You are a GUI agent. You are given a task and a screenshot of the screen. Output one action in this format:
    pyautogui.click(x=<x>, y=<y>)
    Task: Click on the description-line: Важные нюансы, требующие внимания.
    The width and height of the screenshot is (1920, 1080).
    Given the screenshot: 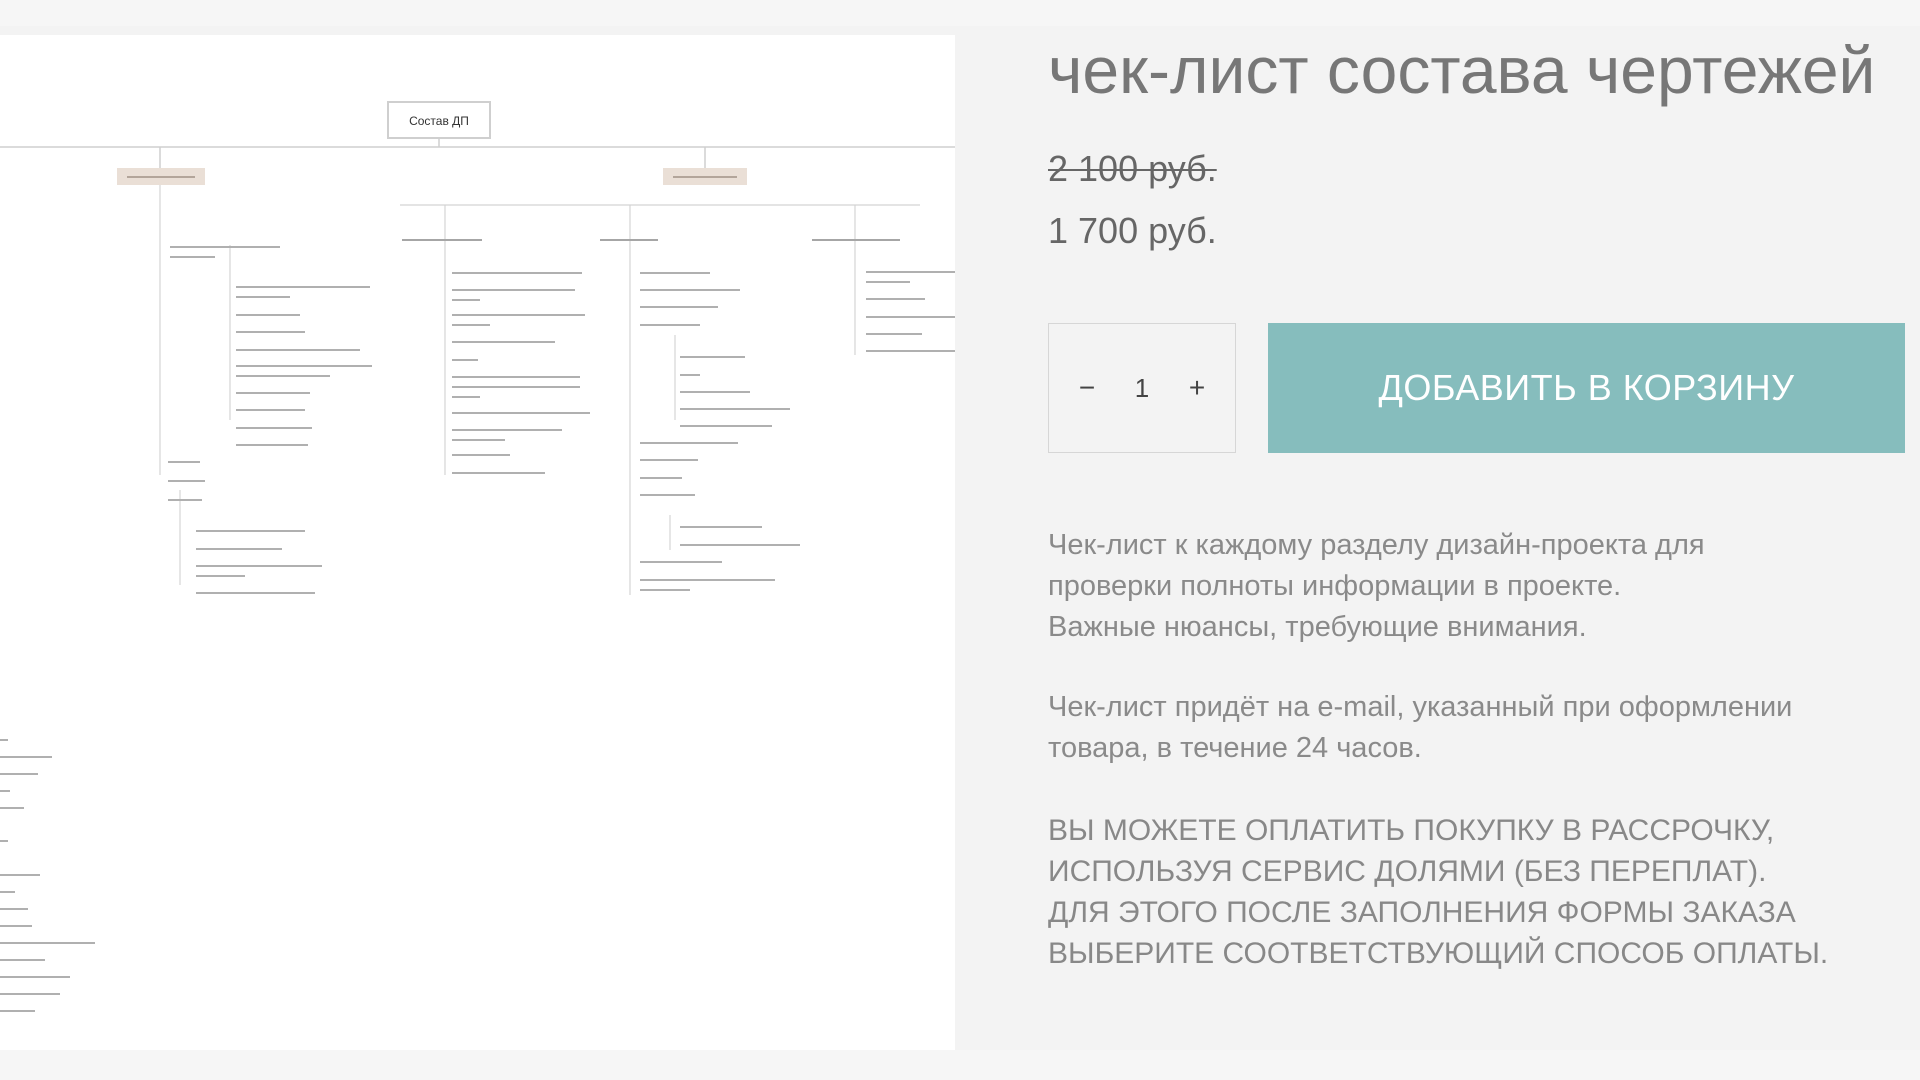 What is the action you would take?
    pyautogui.click(x=1317, y=627)
    